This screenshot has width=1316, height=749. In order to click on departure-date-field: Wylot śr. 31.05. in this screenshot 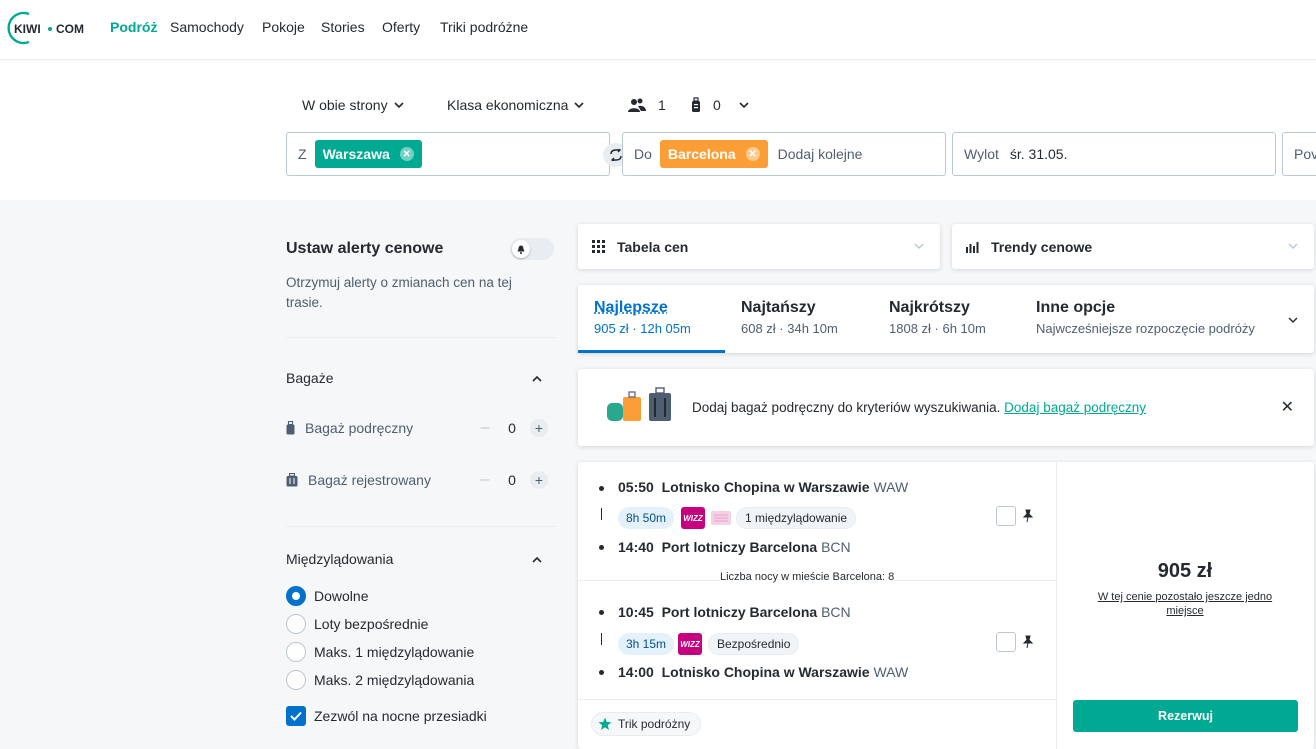, I will do `click(1114, 154)`.